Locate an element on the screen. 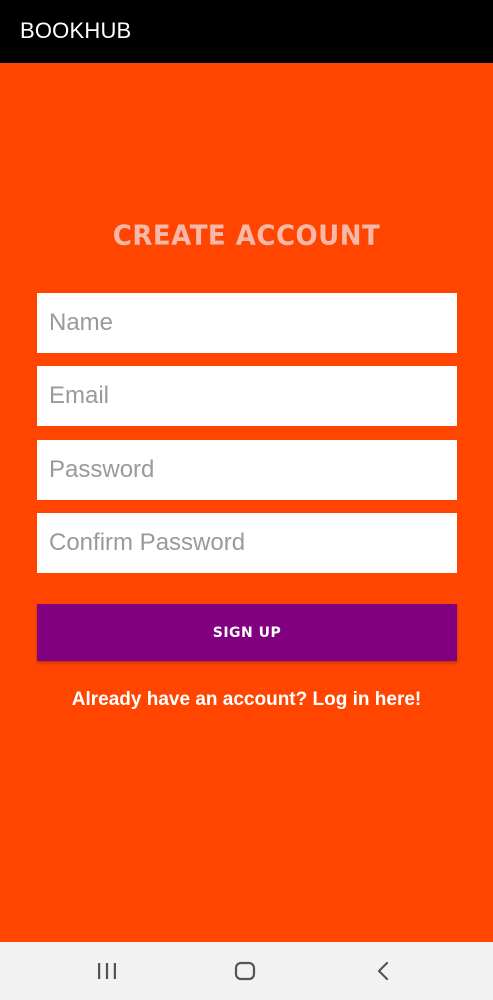  page-title: CREATE ACCOUNT is located at coordinates (246, 236).